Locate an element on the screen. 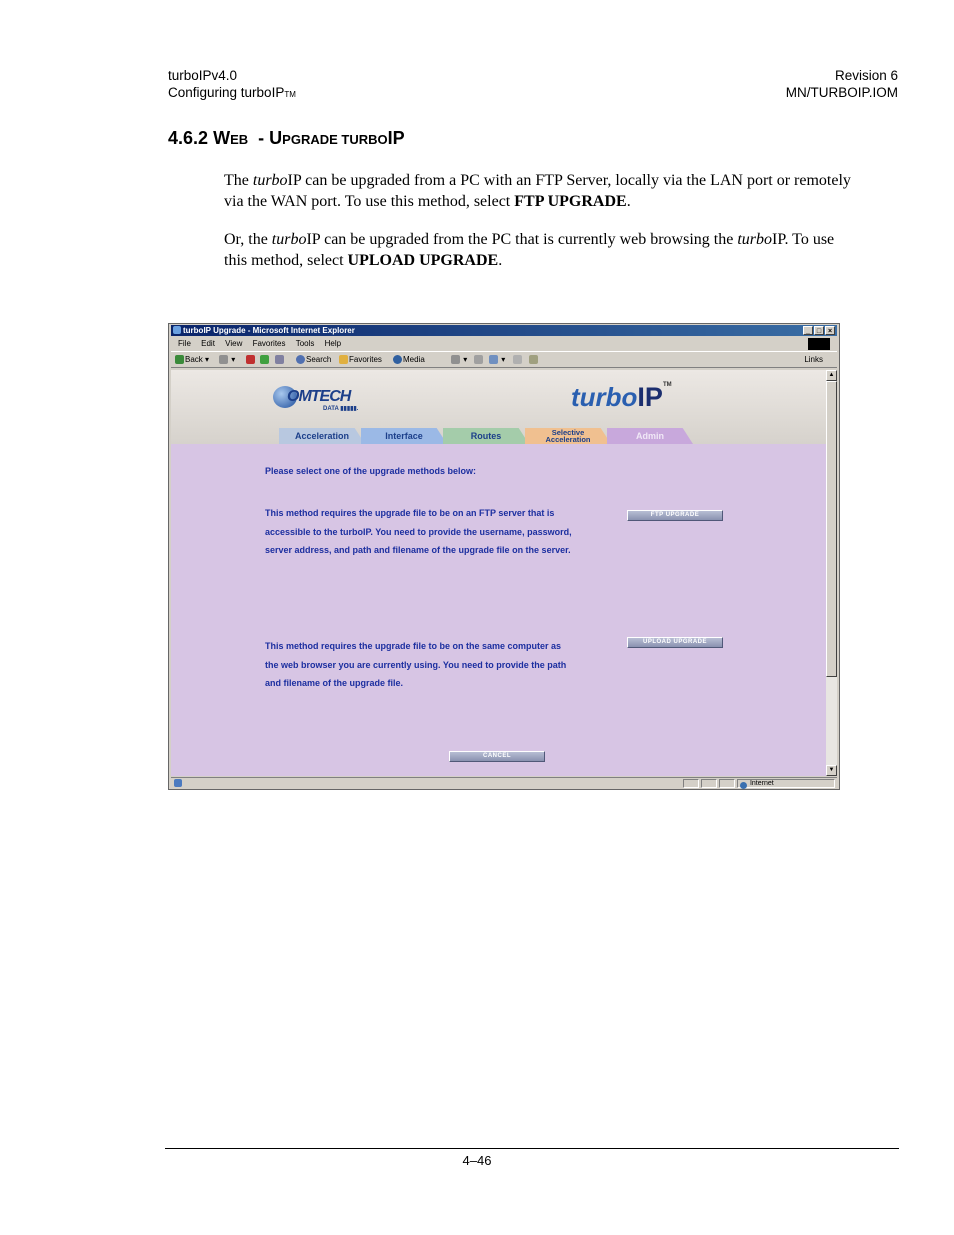 The width and height of the screenshot is (954, 1235). tab-acceleration: Acceleration is located at coordinates (322, 436).